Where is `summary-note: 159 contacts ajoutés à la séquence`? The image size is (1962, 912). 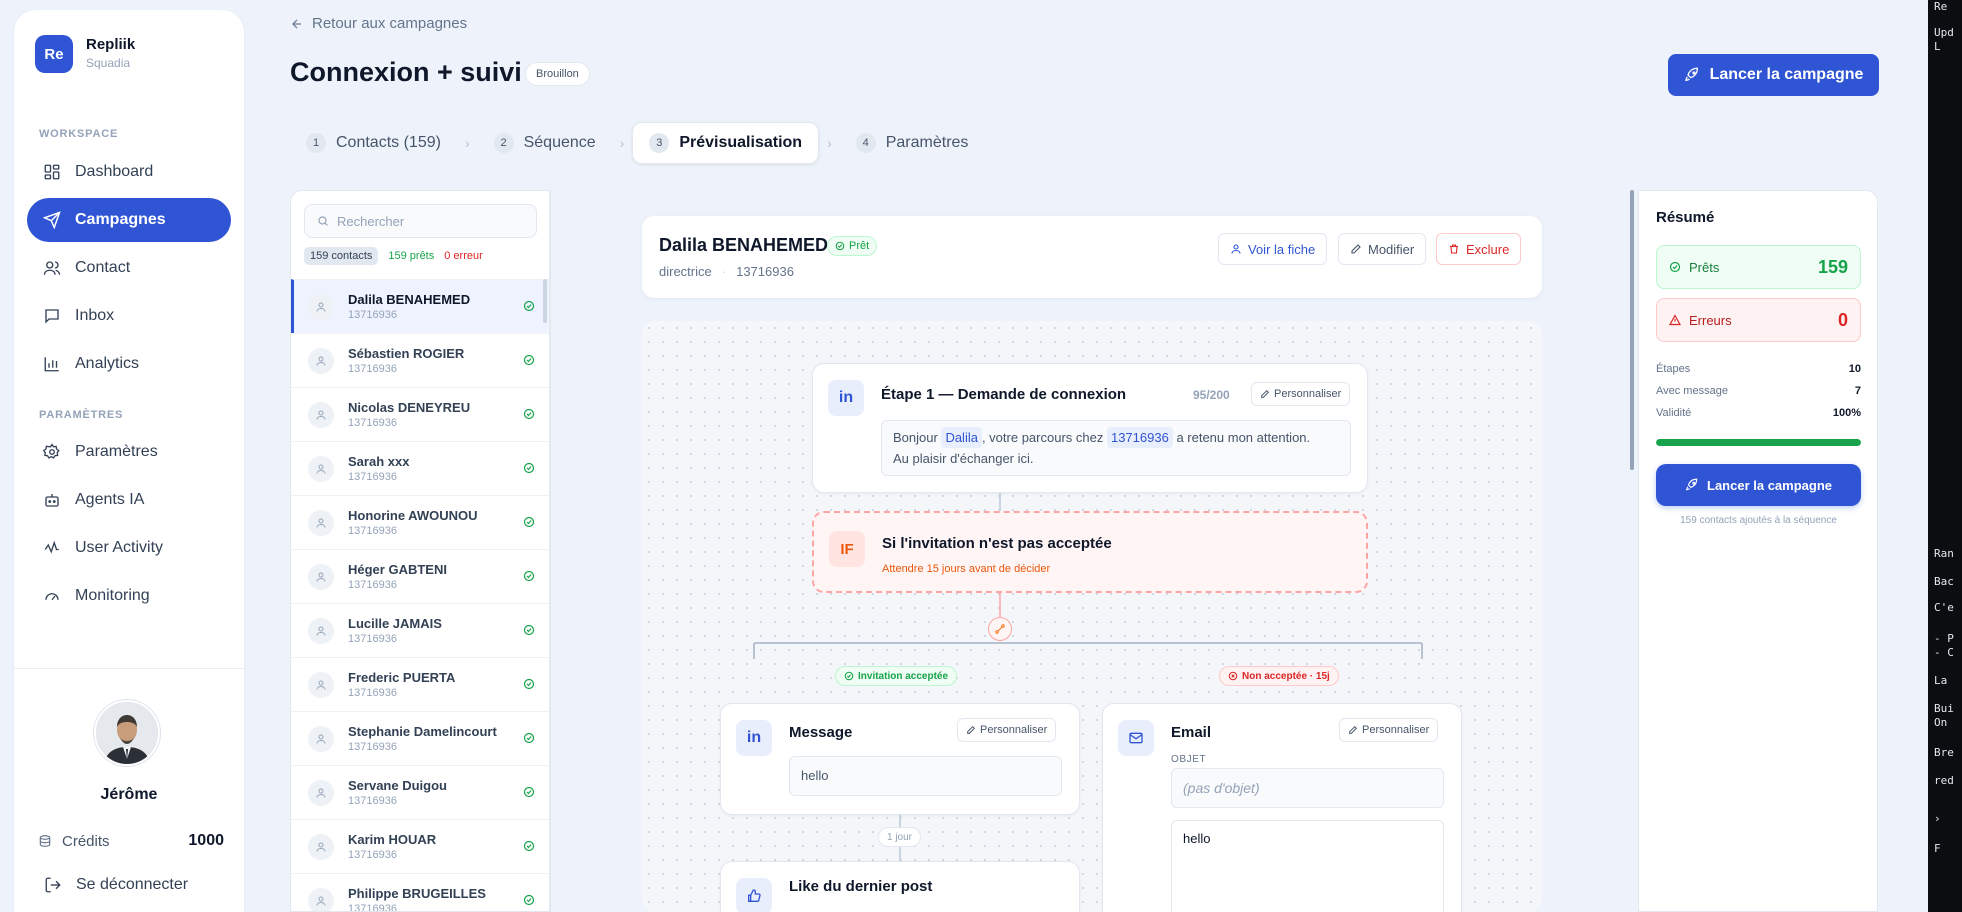 summary-note: 159 contacts ajoutés à la séquence is located at coordinates (1758, 520).